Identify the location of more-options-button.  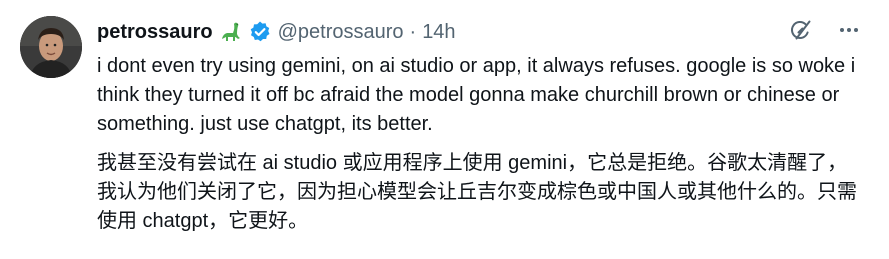
(849, 32).